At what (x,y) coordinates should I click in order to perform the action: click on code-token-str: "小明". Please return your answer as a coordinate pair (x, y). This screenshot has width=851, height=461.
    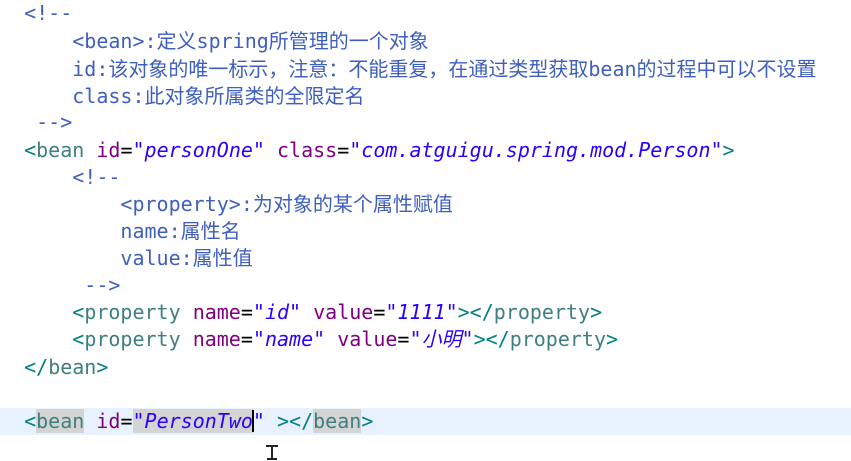
    Looking at the image, I should click on (441, 339).